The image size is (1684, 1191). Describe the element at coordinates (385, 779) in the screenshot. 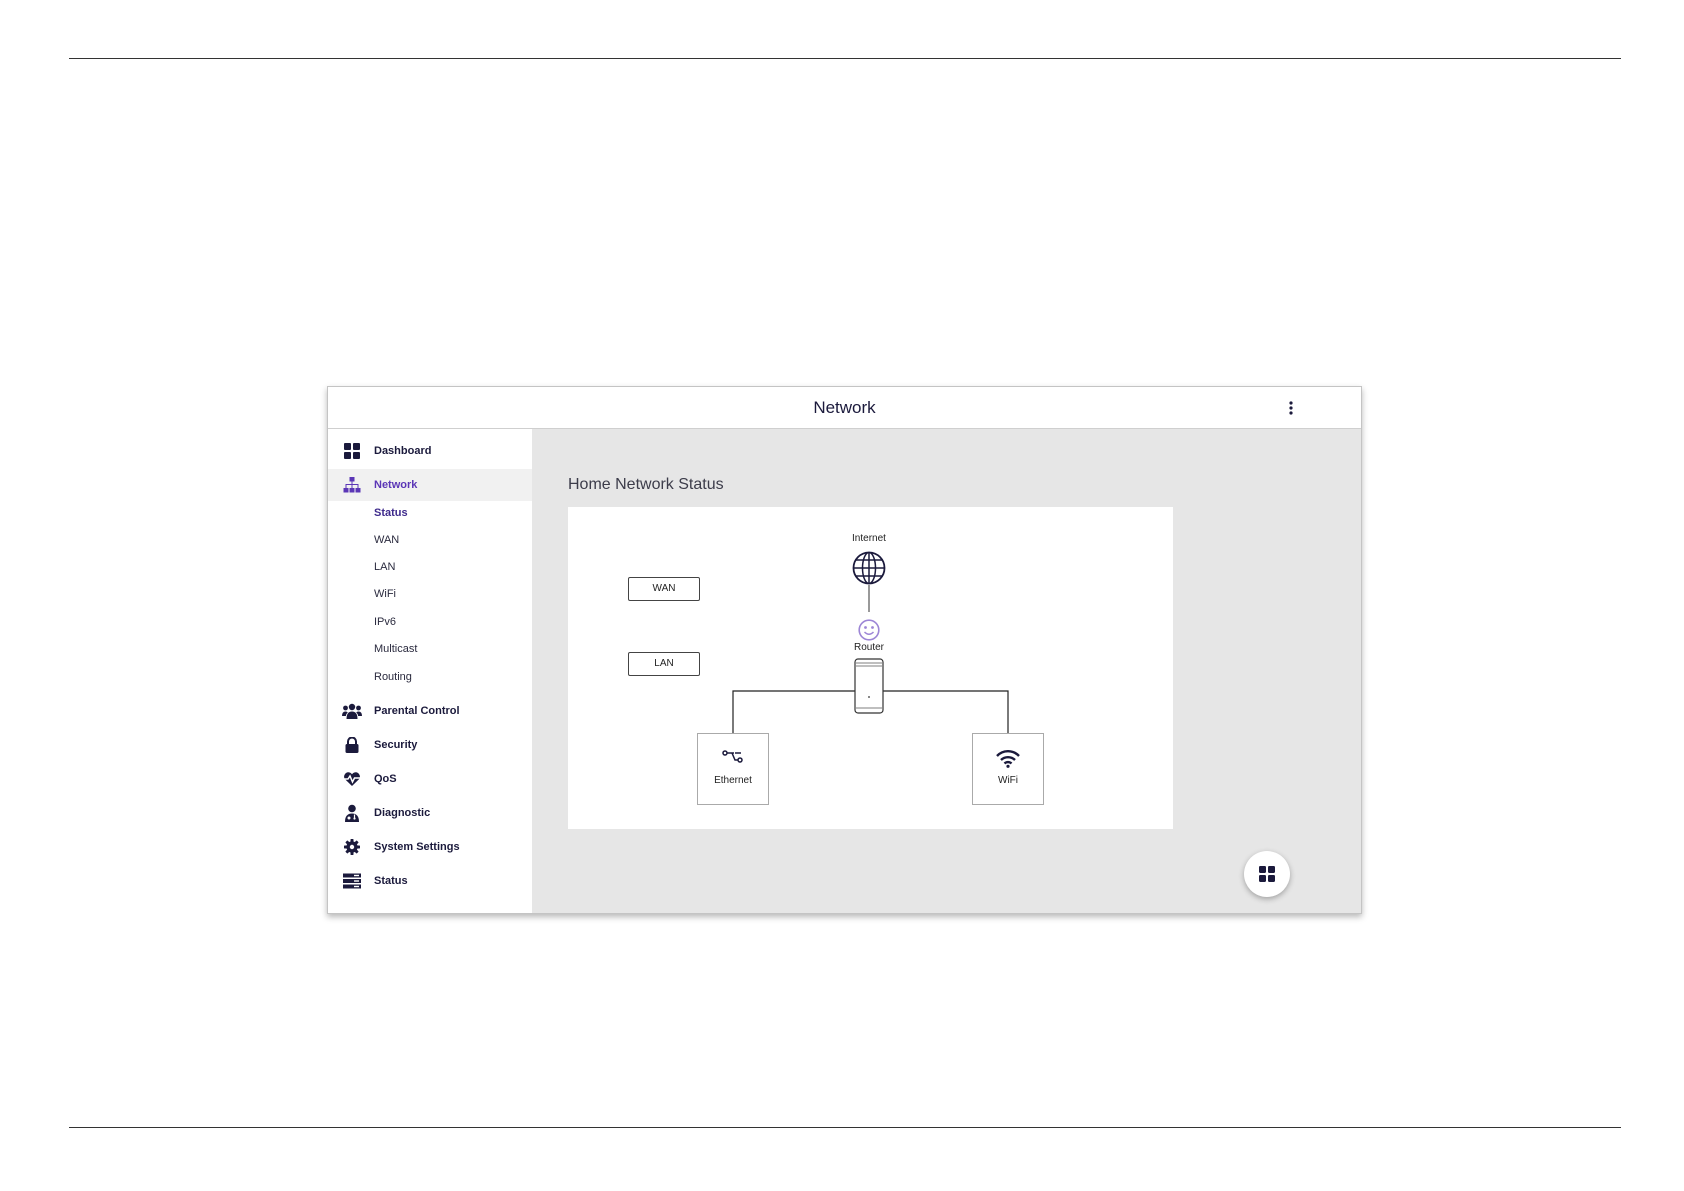

I see `sidebar-item-label: QoS` at that location.